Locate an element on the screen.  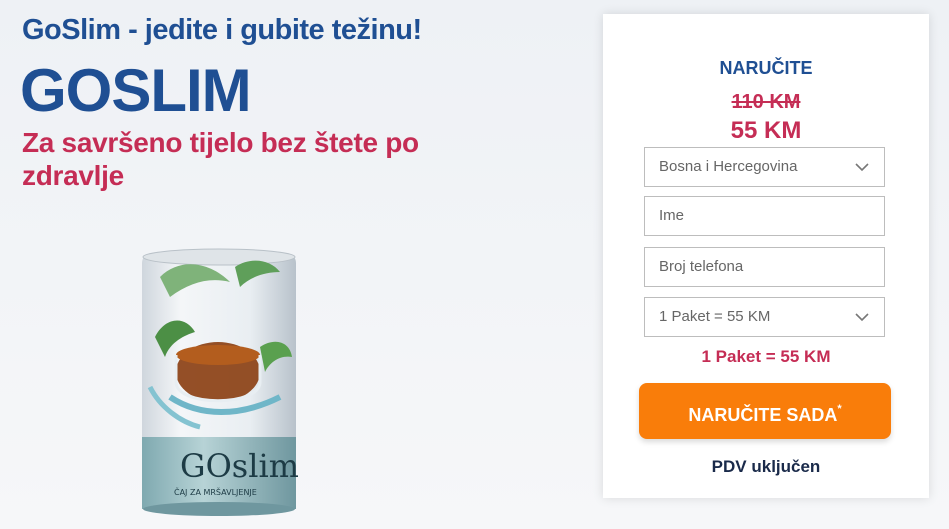
product-label-brand: GOslim is located at coordinates (239, 466).